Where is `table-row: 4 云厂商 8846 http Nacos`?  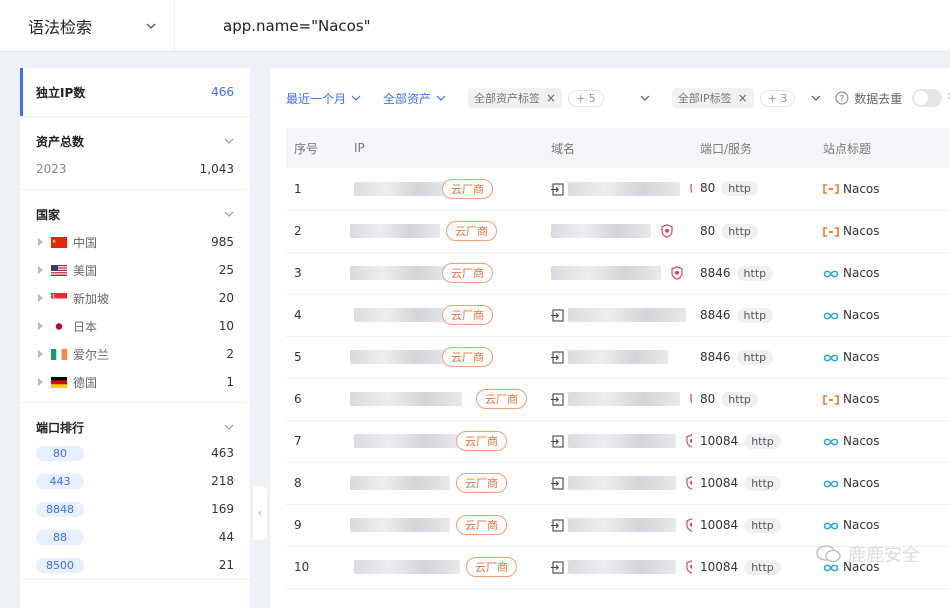 table-row: 4 云厂商 8846 http Nacos is located at coordinates (618, 315).